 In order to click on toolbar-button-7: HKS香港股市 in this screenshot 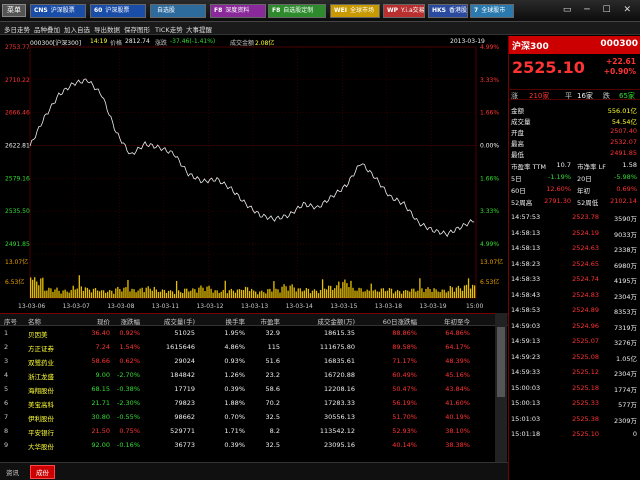, I will do `click(448, 11)`.